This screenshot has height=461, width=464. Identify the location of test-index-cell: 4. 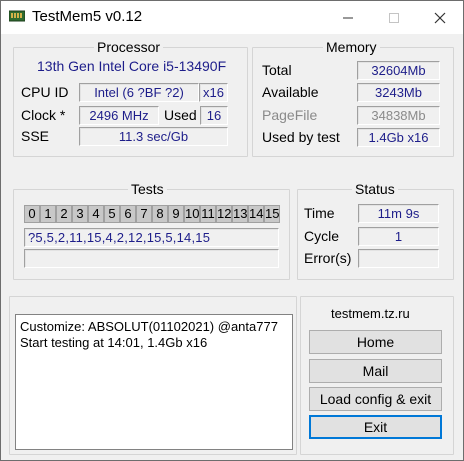
(96, 214).